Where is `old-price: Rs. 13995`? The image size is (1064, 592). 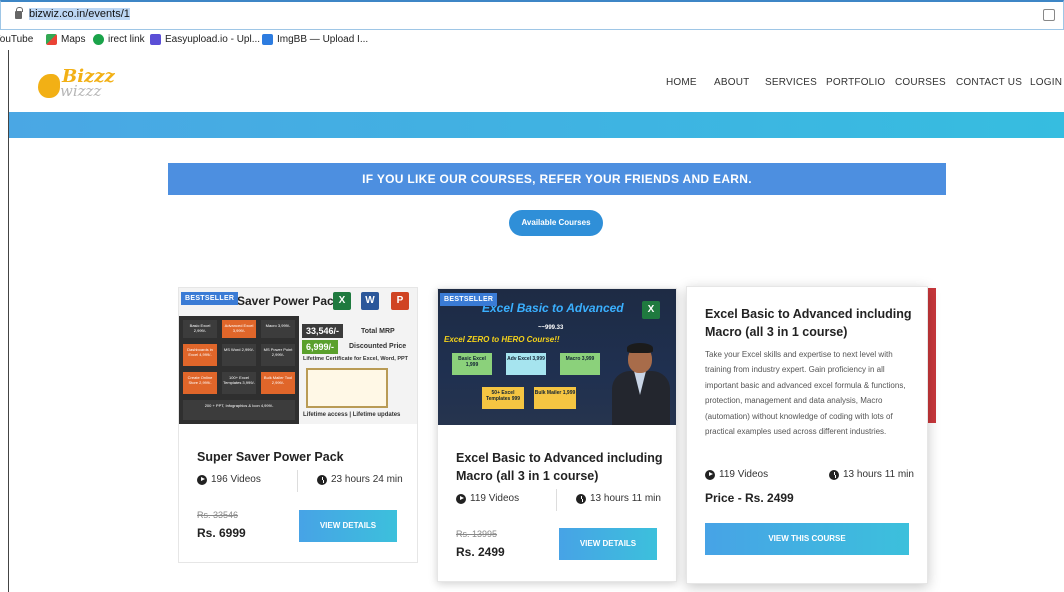
old-price: Rs. 13995 is located at coordinates (477, 534).